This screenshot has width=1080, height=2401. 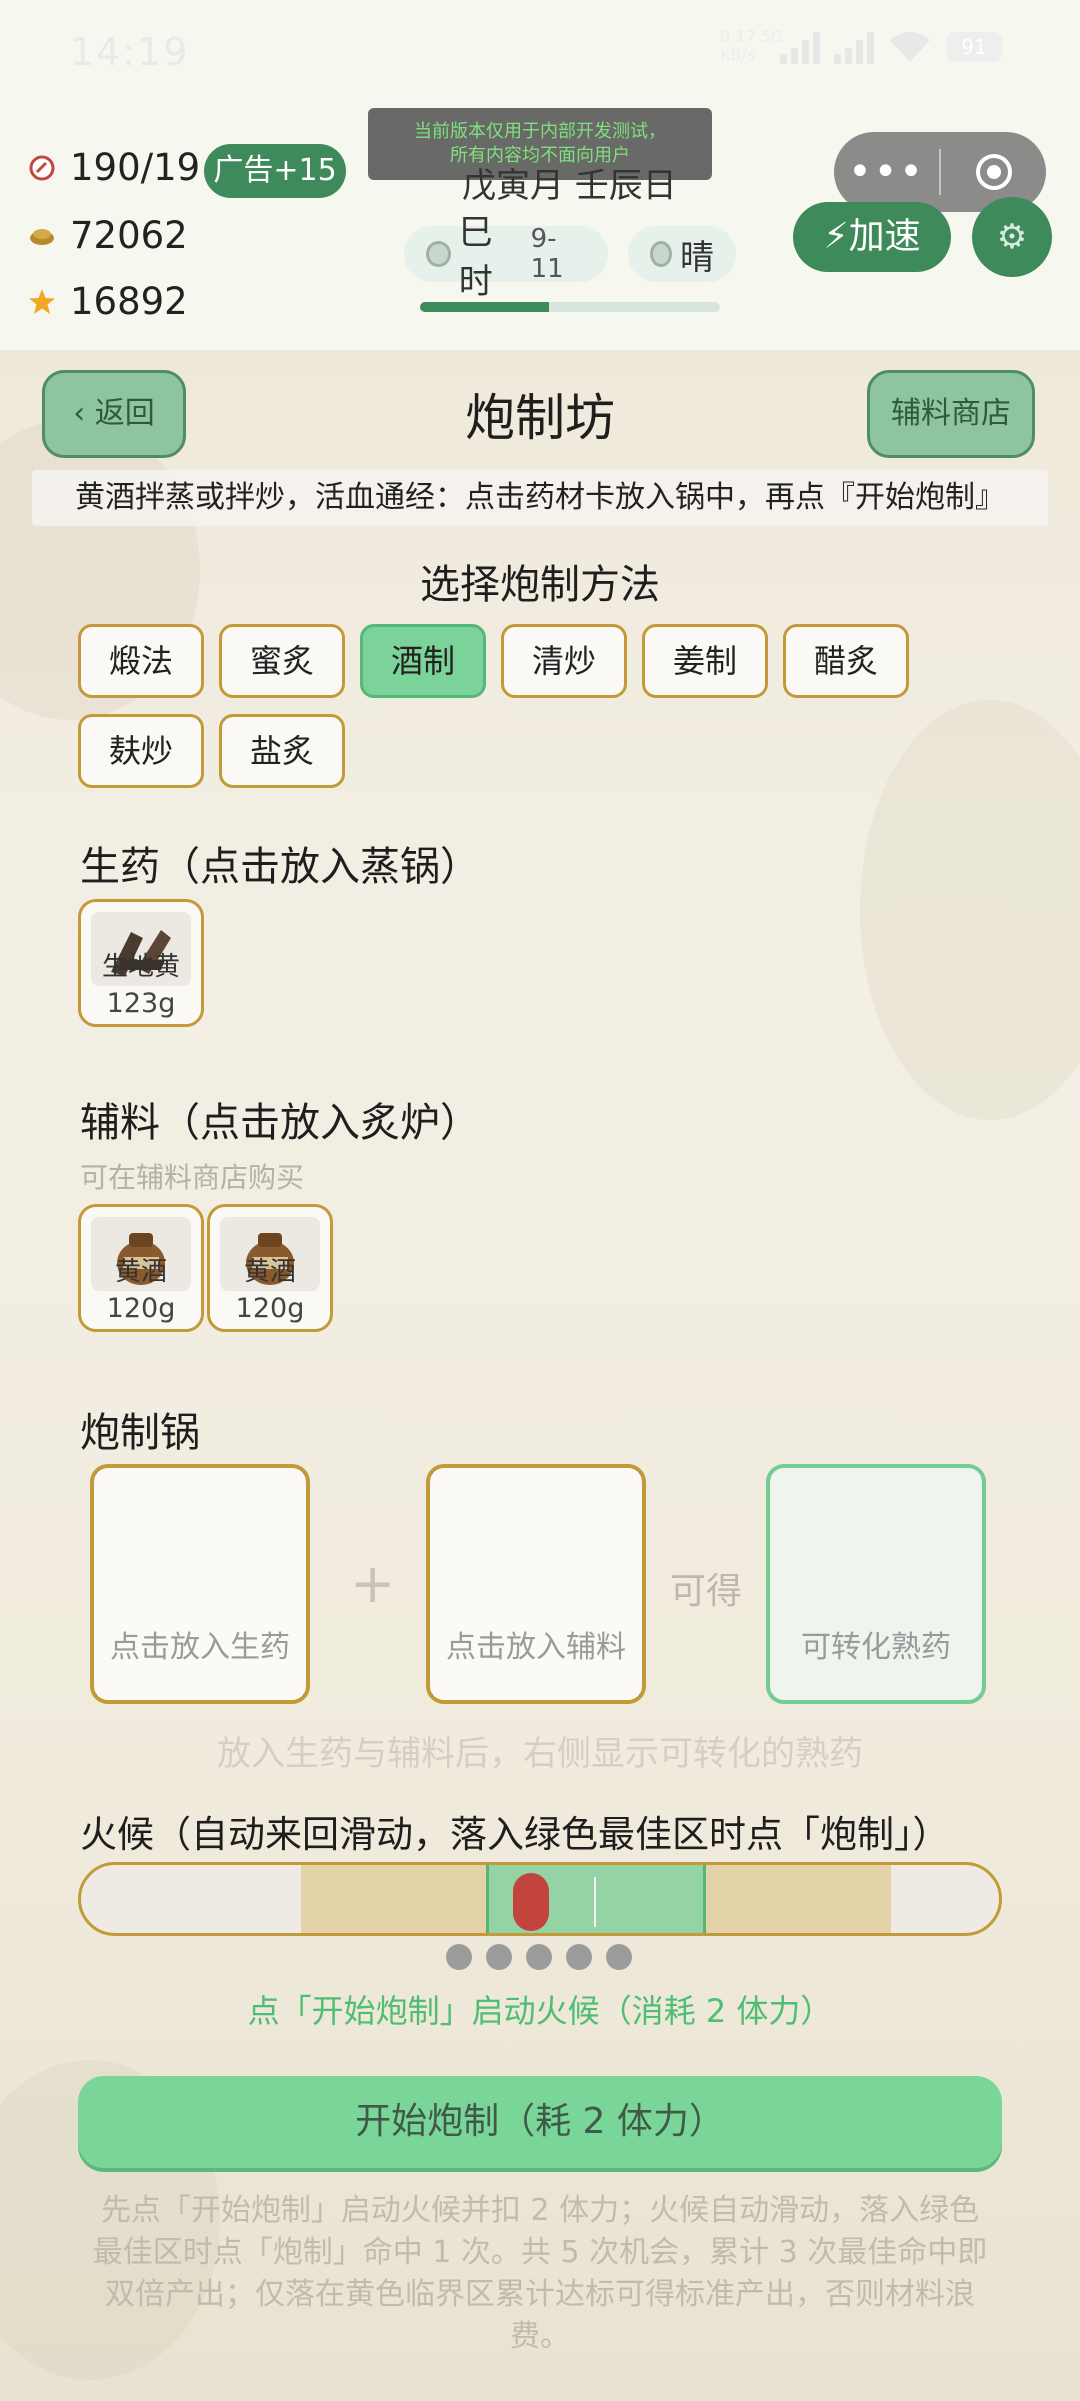 What do you see at coordinates (872, 237) in the screenshot?
I see `speed-up-button: ⚡加速` at bounding box center [872, 237].